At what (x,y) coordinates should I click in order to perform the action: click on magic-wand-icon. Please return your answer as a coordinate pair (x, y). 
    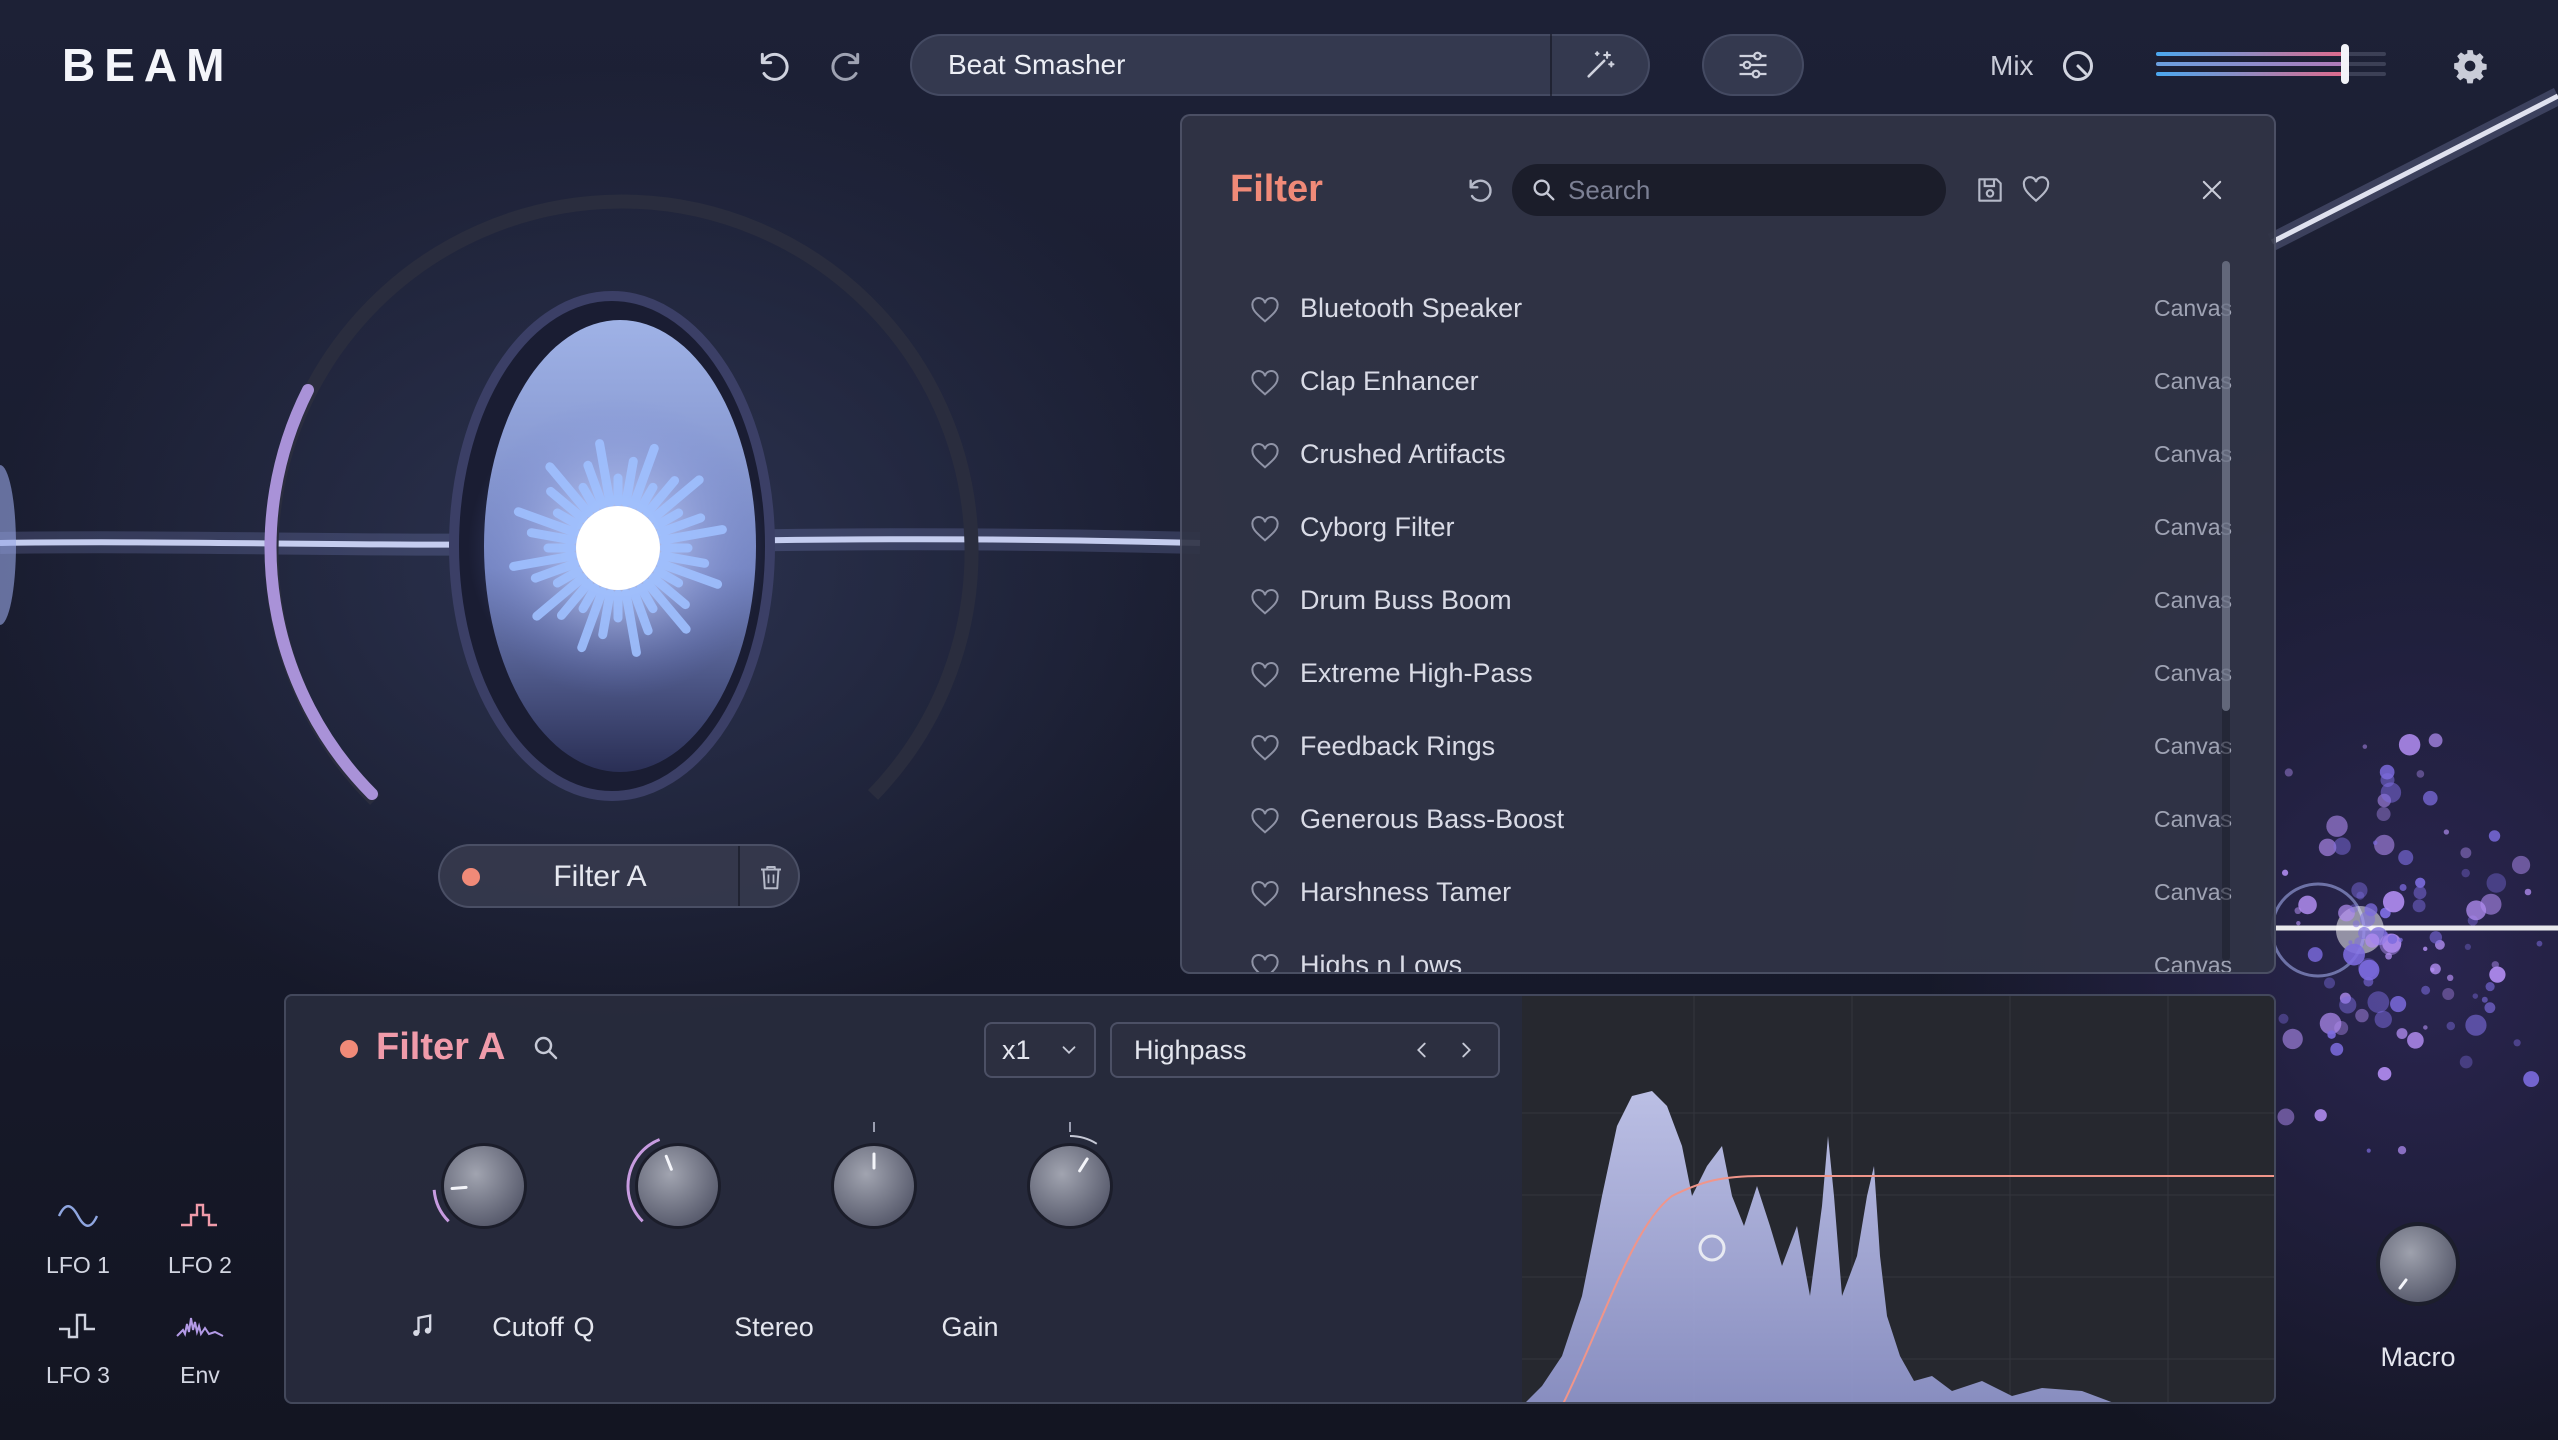
    Looking at the image, I should click on (1601, 64).